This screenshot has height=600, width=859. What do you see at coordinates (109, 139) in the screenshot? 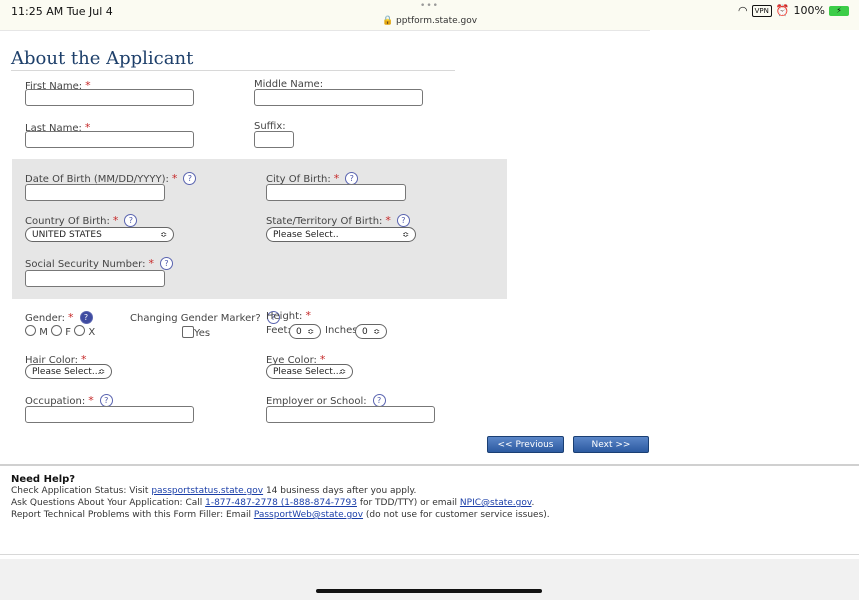
I see `last-name-input` at bounding box center [109, 139].